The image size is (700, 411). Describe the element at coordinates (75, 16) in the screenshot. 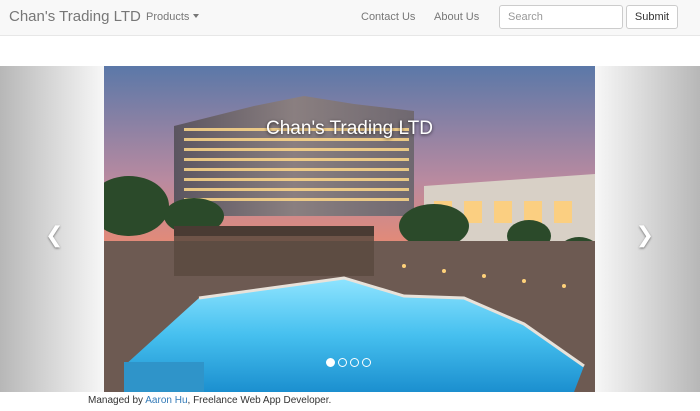

I see `brand-link: Chan's Trading LTD` at that location.